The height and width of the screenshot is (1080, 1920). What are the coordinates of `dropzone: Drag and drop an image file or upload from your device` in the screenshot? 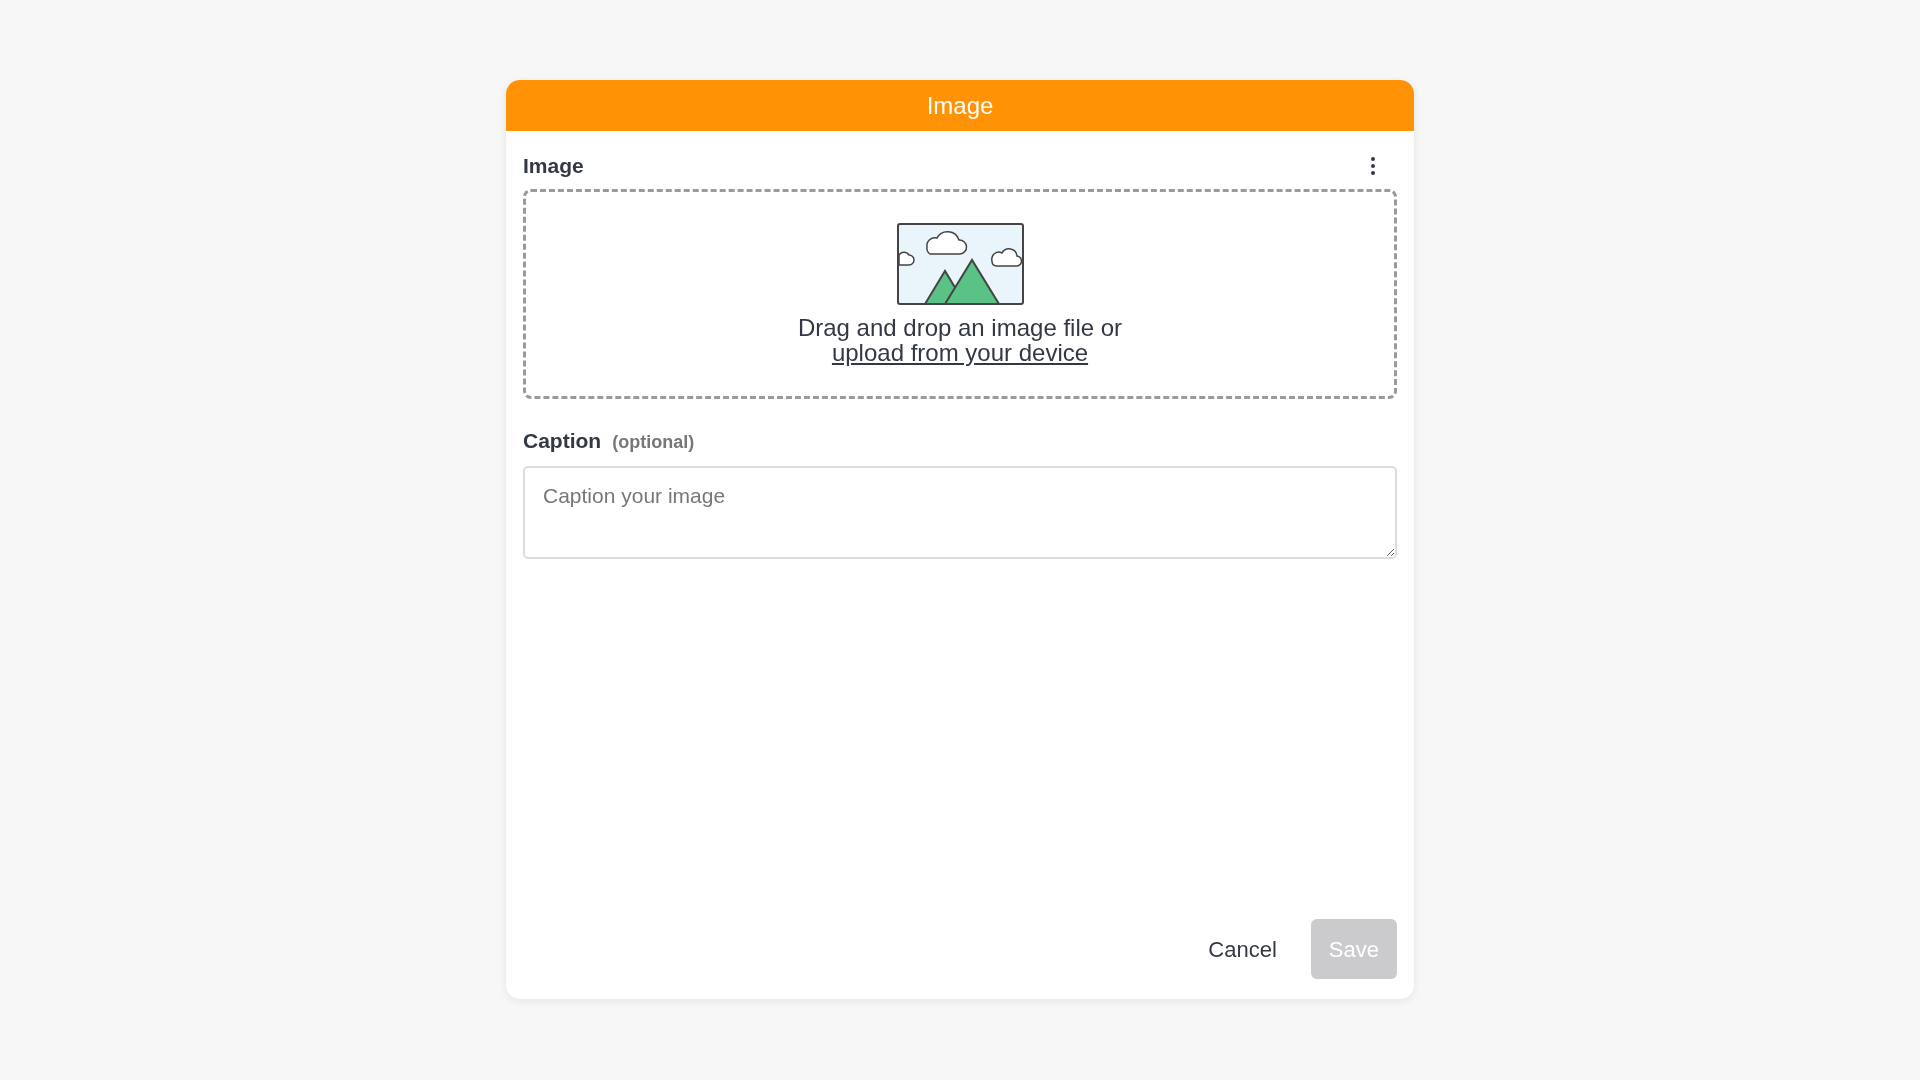 It's located at (960, 294).